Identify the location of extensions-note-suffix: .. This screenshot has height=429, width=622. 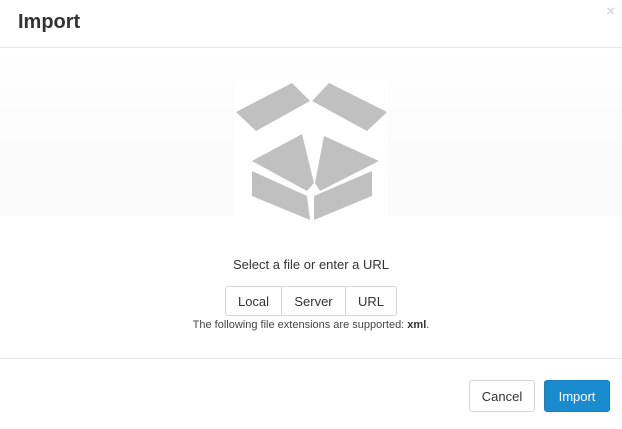
(428, 325).